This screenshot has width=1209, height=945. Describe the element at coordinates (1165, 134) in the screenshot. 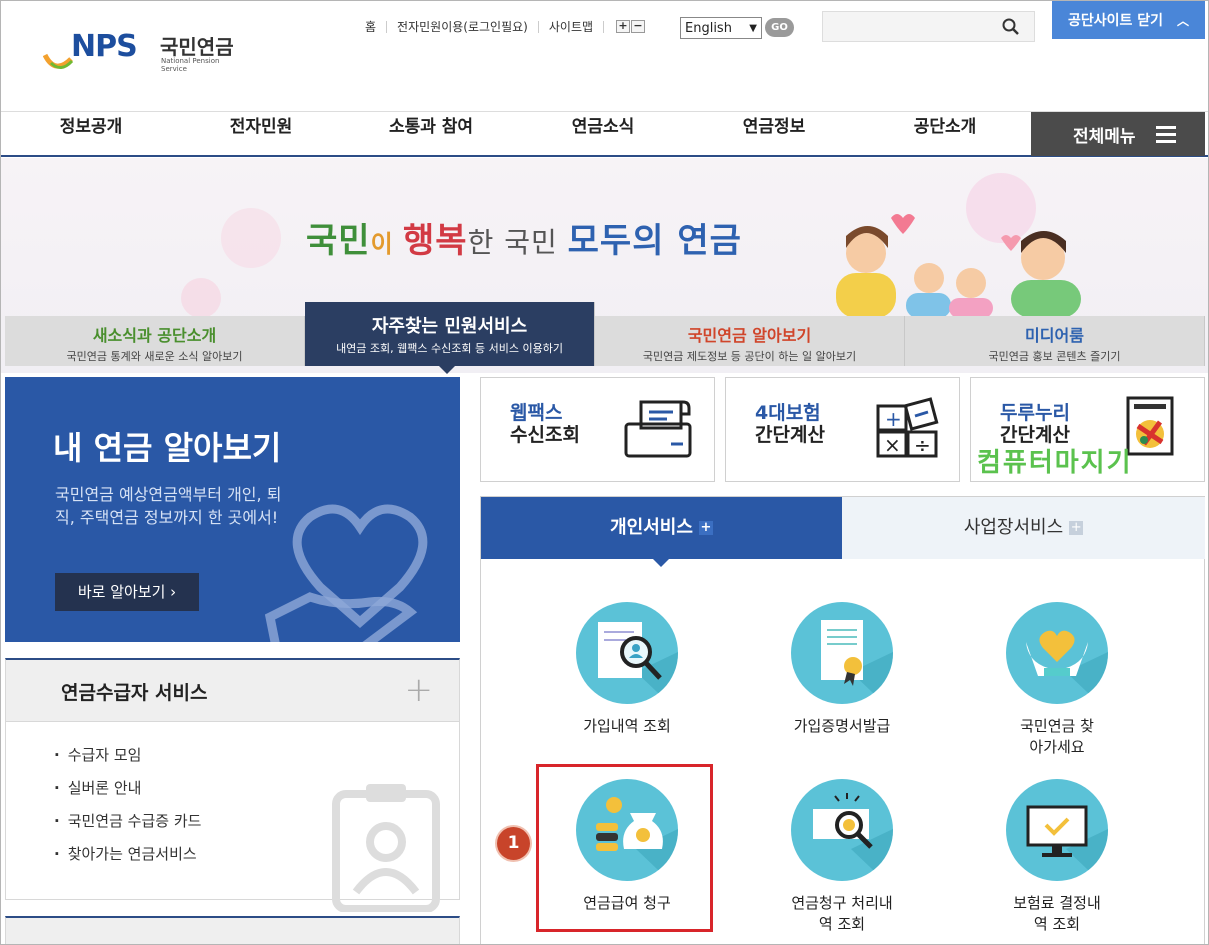

I see `hamburger-icon` at that location.